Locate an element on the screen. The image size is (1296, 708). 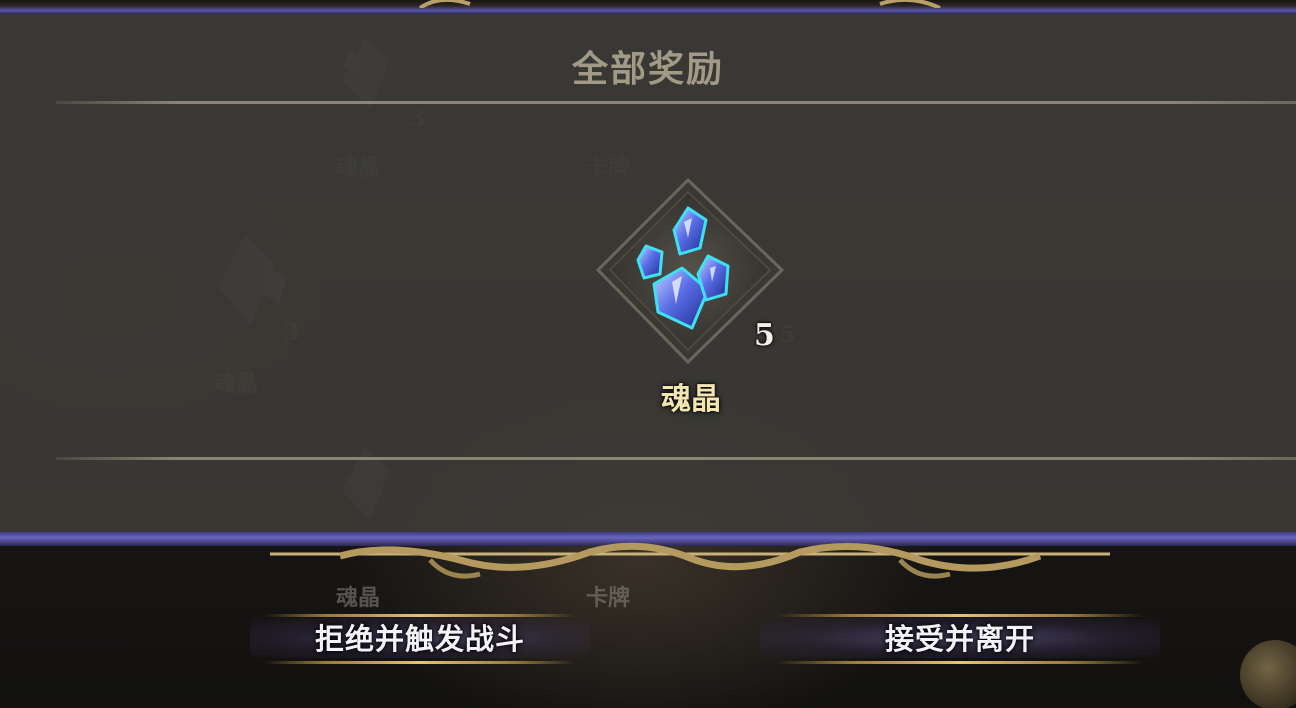
reject-button-label: 拒绝并触发战斗 is located at coordinates (419, 639).